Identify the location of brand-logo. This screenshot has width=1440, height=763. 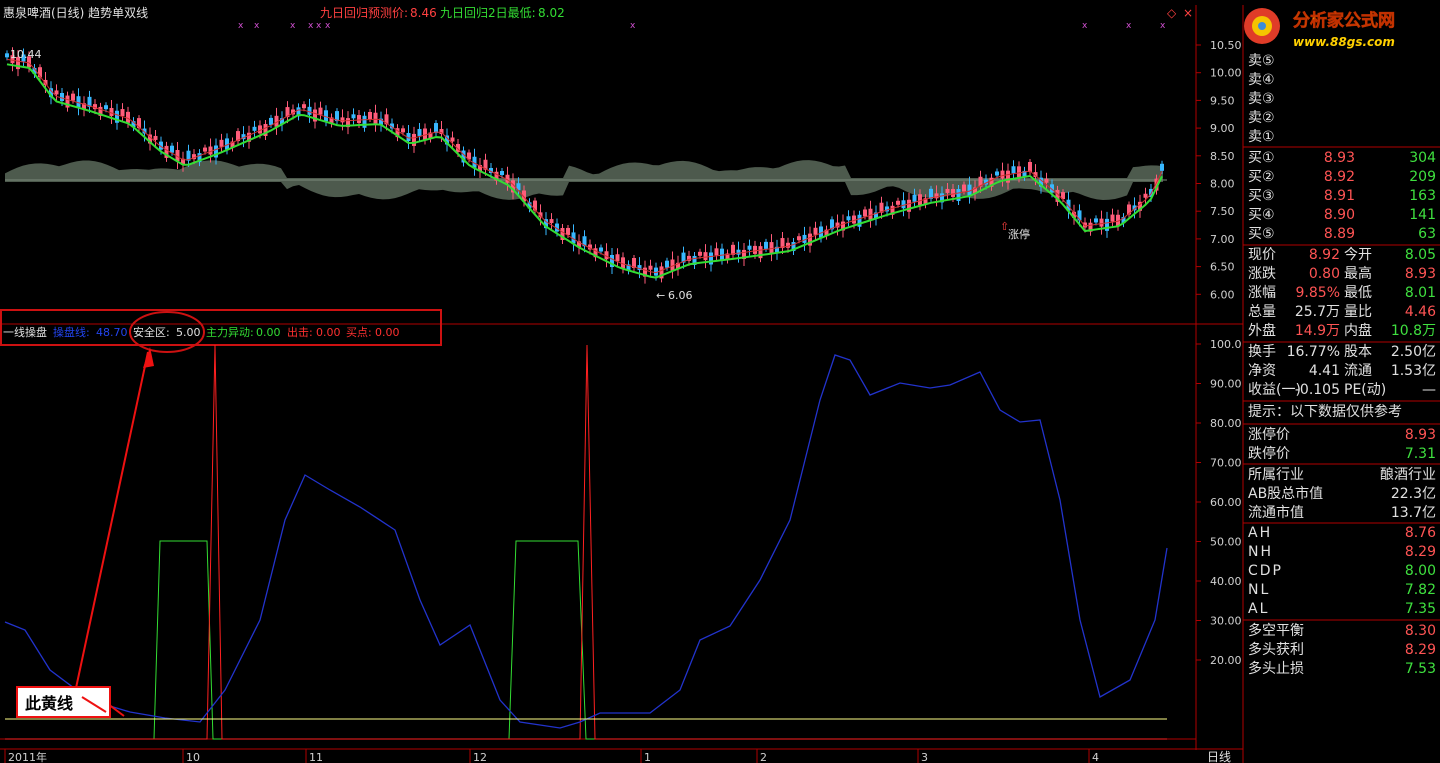
(1262, 26).